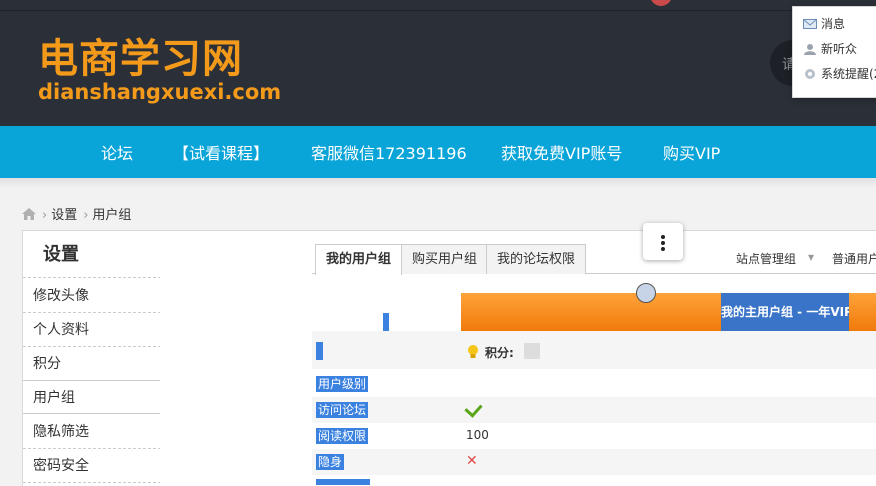 The height and width of the screenshot is (486, 876). What do you see at coordinates (29, 214) in the screenshot?
I see `home-icon` at bounding box center [29, 214].